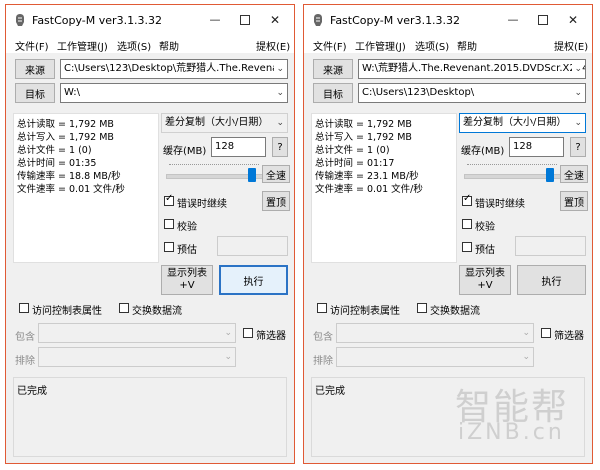  I want to click on include-label: 包含, so click(323, 337).